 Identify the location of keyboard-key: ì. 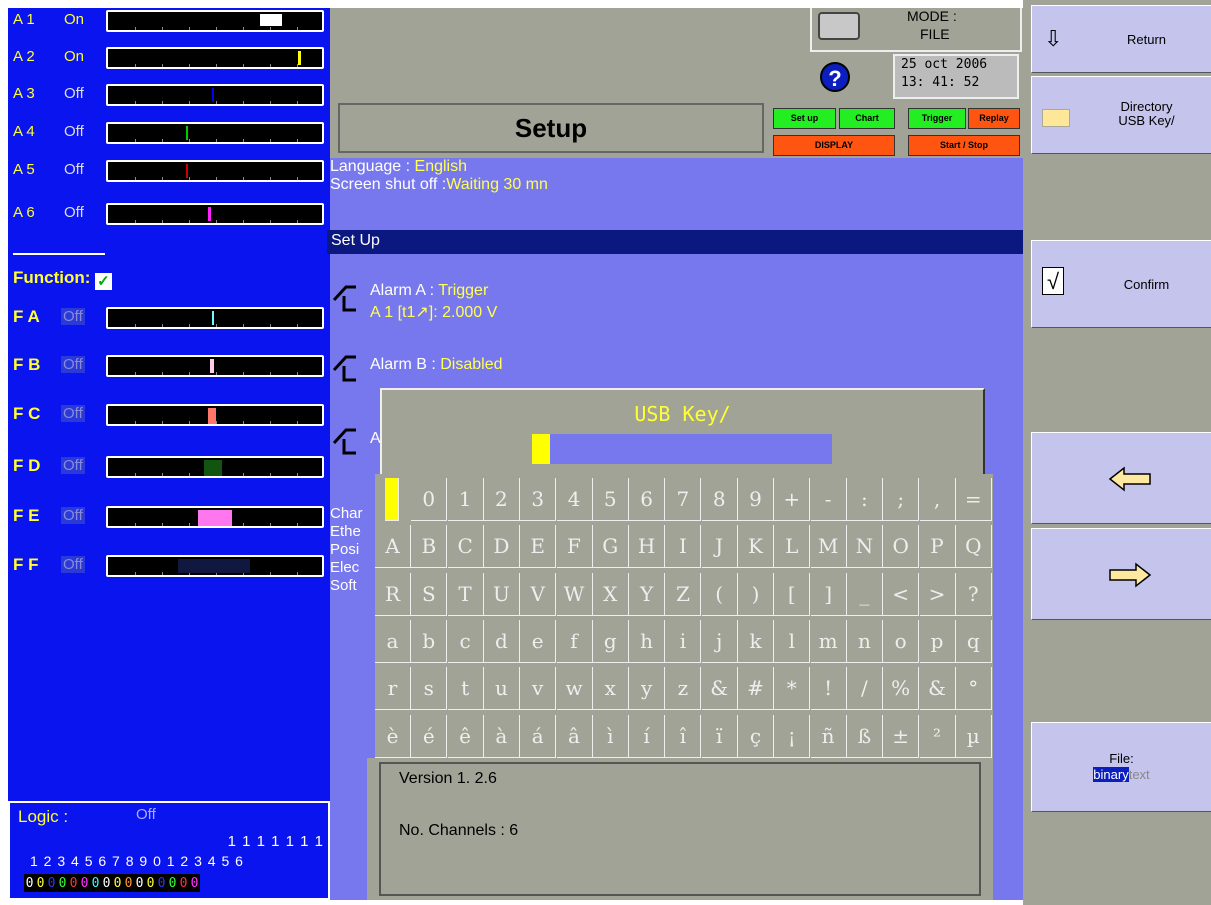
(610, 736).